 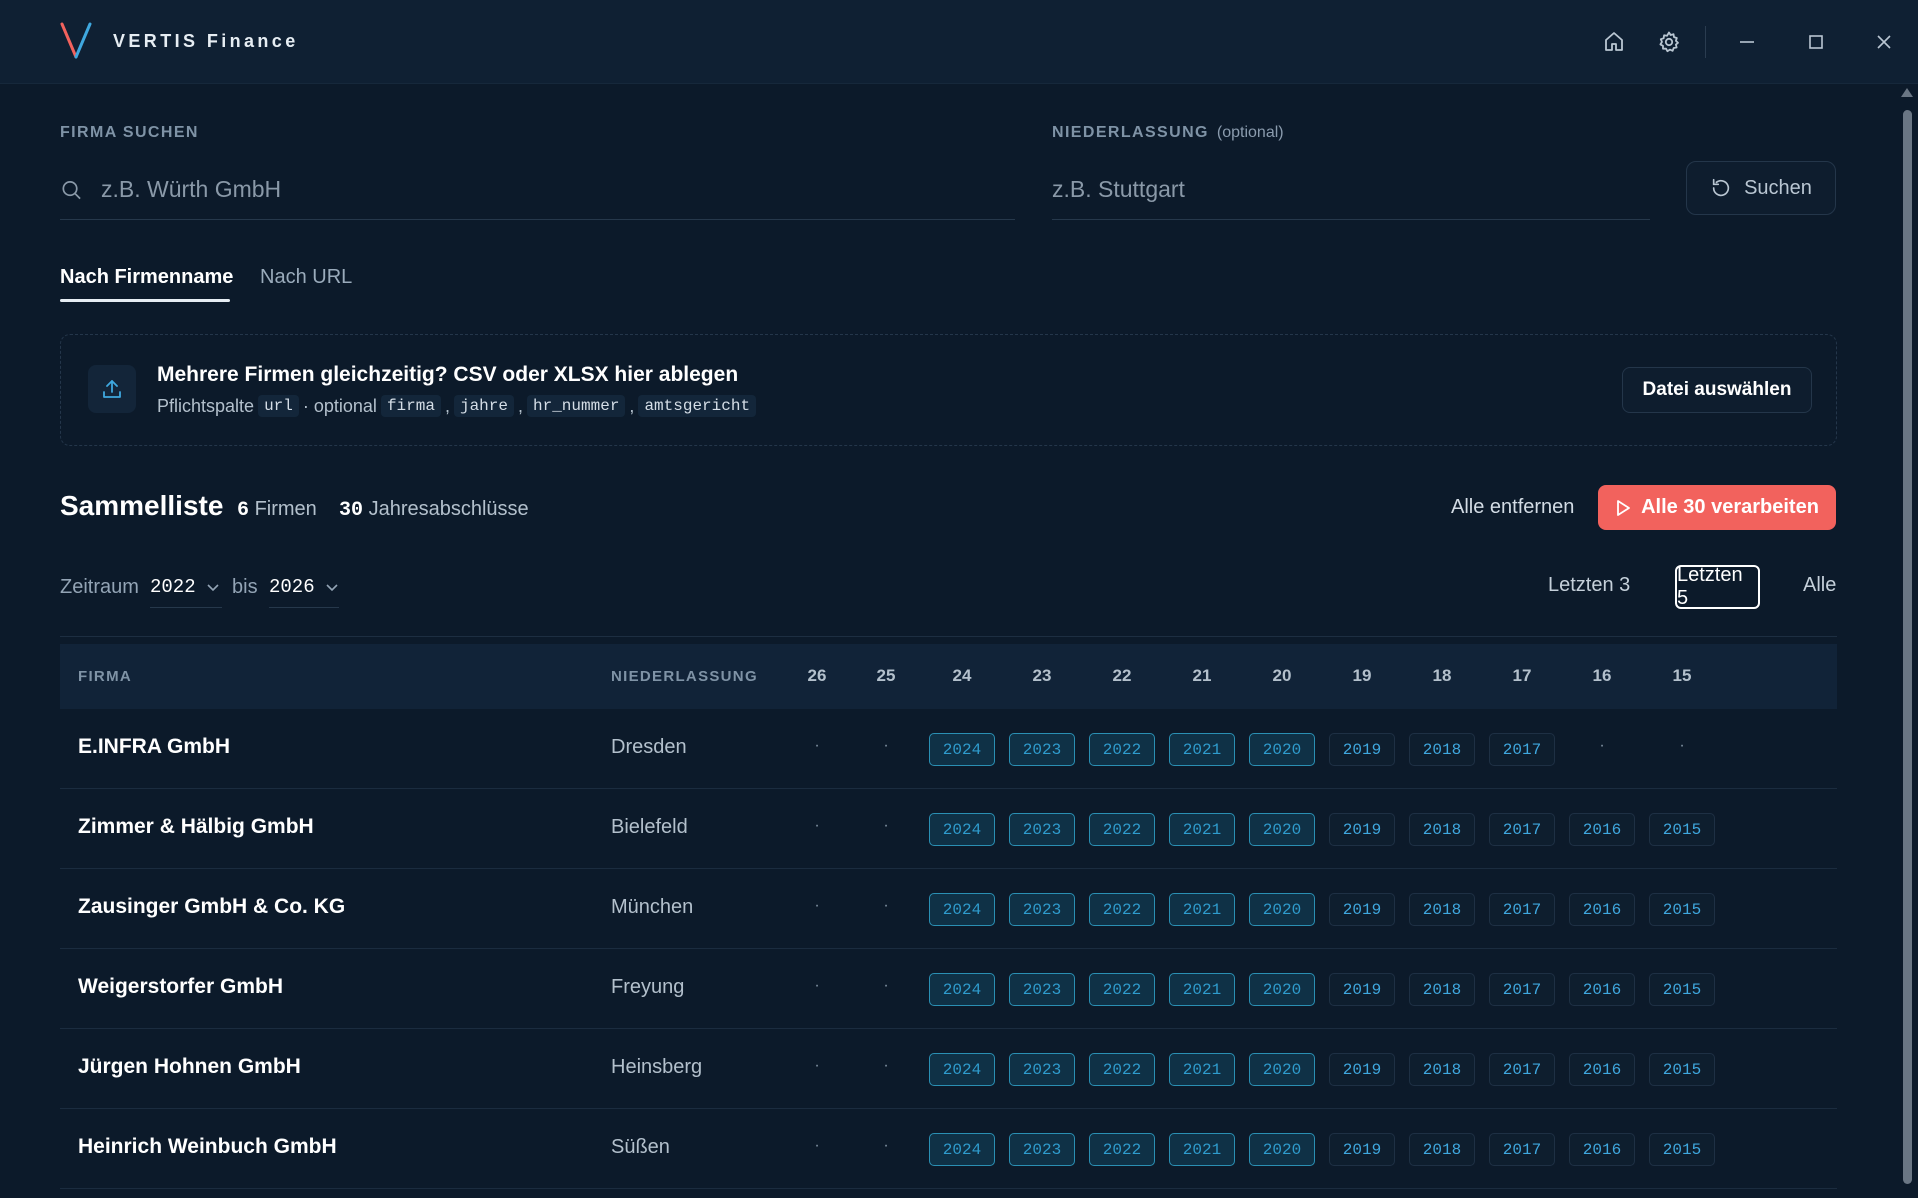 What do you see at coordinates (1819, 585) in the screenshot?
I see `preset-all: Alle` at bounding box center [1819, 585].